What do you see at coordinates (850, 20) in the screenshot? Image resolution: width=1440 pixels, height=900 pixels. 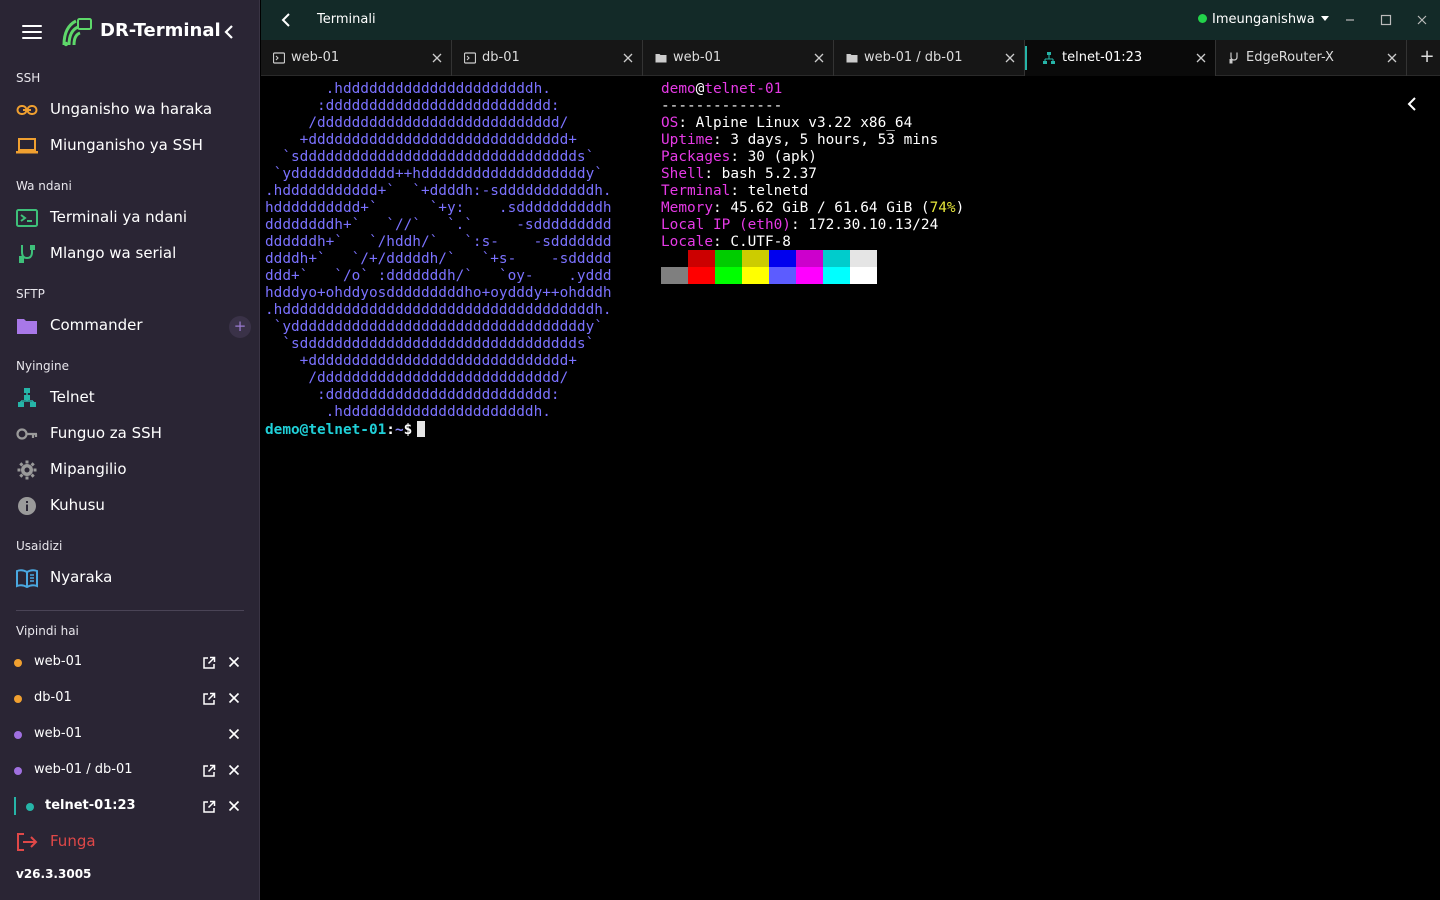 I see `title-bar: Terminali Imeunganishwa` at bounding box center [850, 20].